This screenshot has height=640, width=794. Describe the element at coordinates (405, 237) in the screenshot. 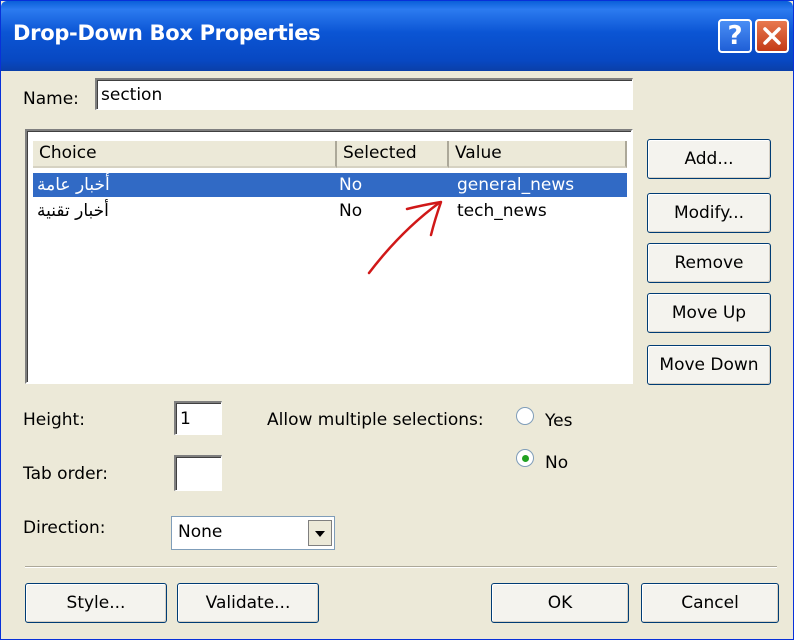

I see `red-arrow-annotation-icon` at that location.